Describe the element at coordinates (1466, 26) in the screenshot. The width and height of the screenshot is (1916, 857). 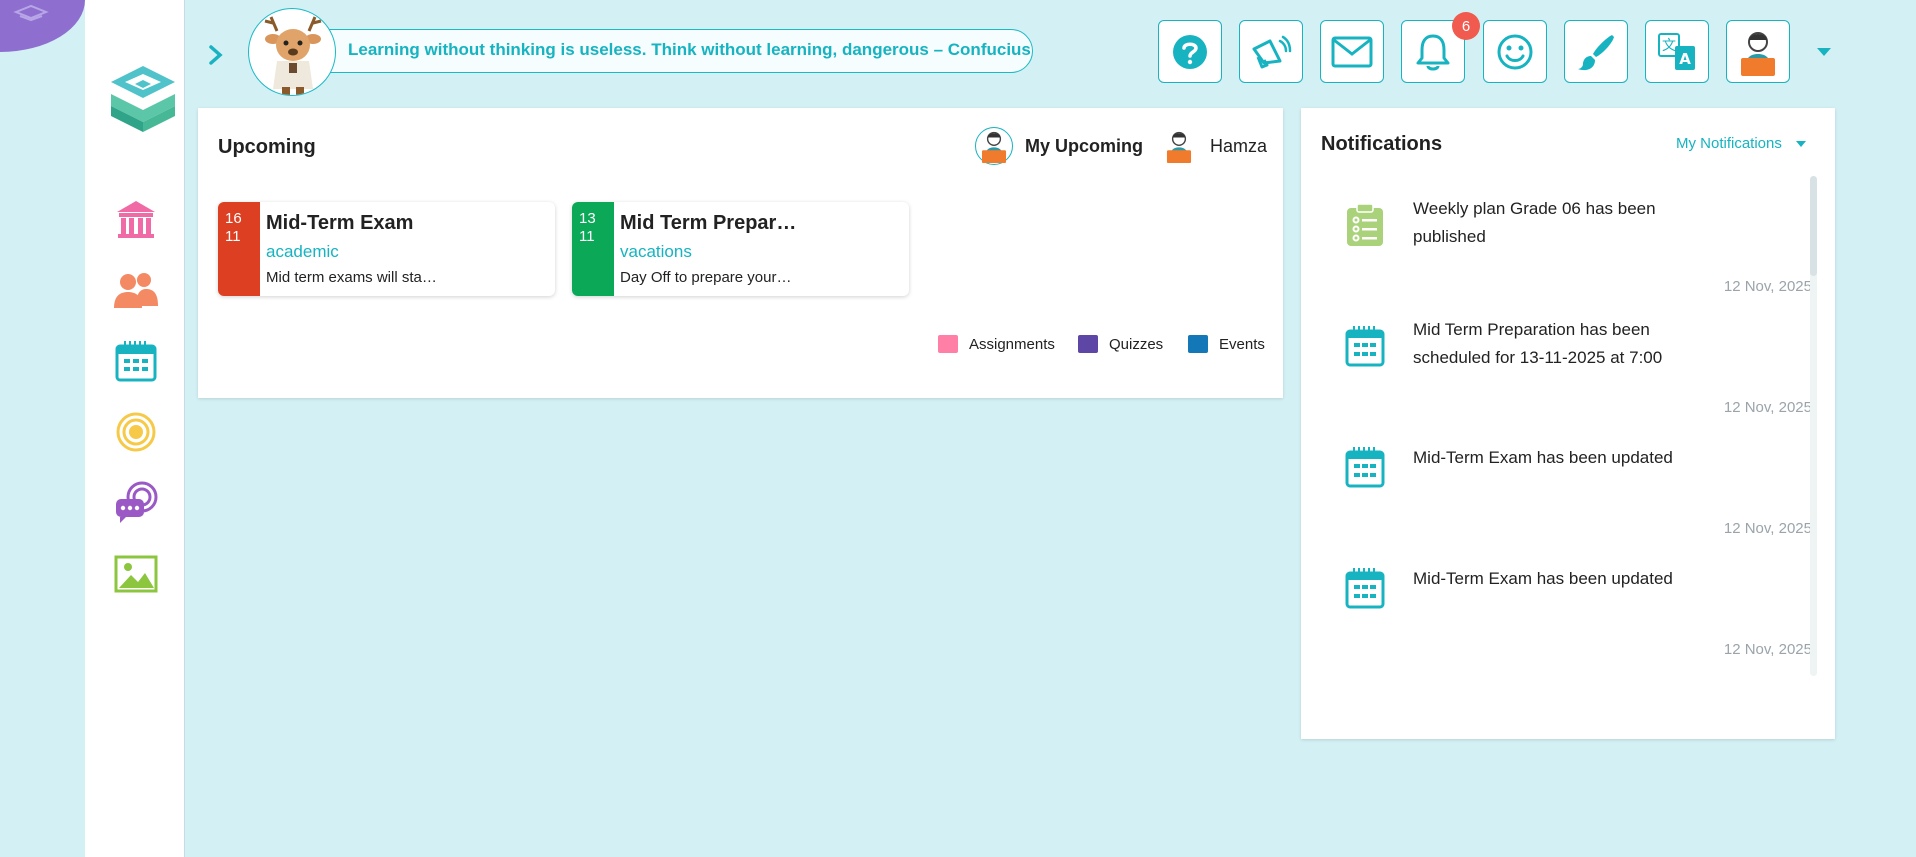
I see `notification-count-badge: 6` at that location.